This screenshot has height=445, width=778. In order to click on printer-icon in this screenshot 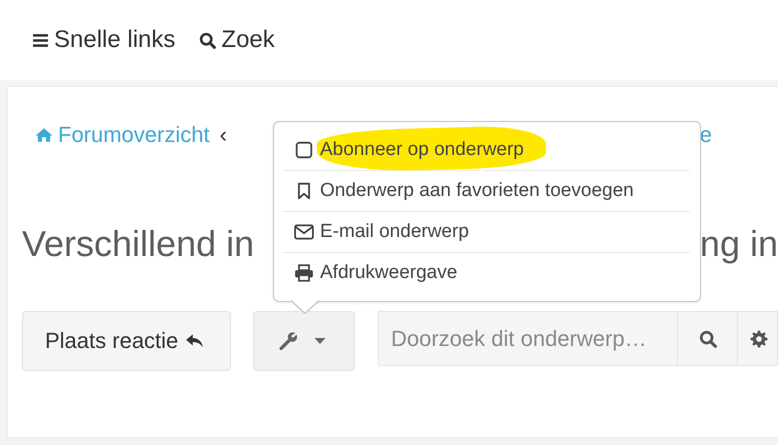, I will do `click(304, 273)`.